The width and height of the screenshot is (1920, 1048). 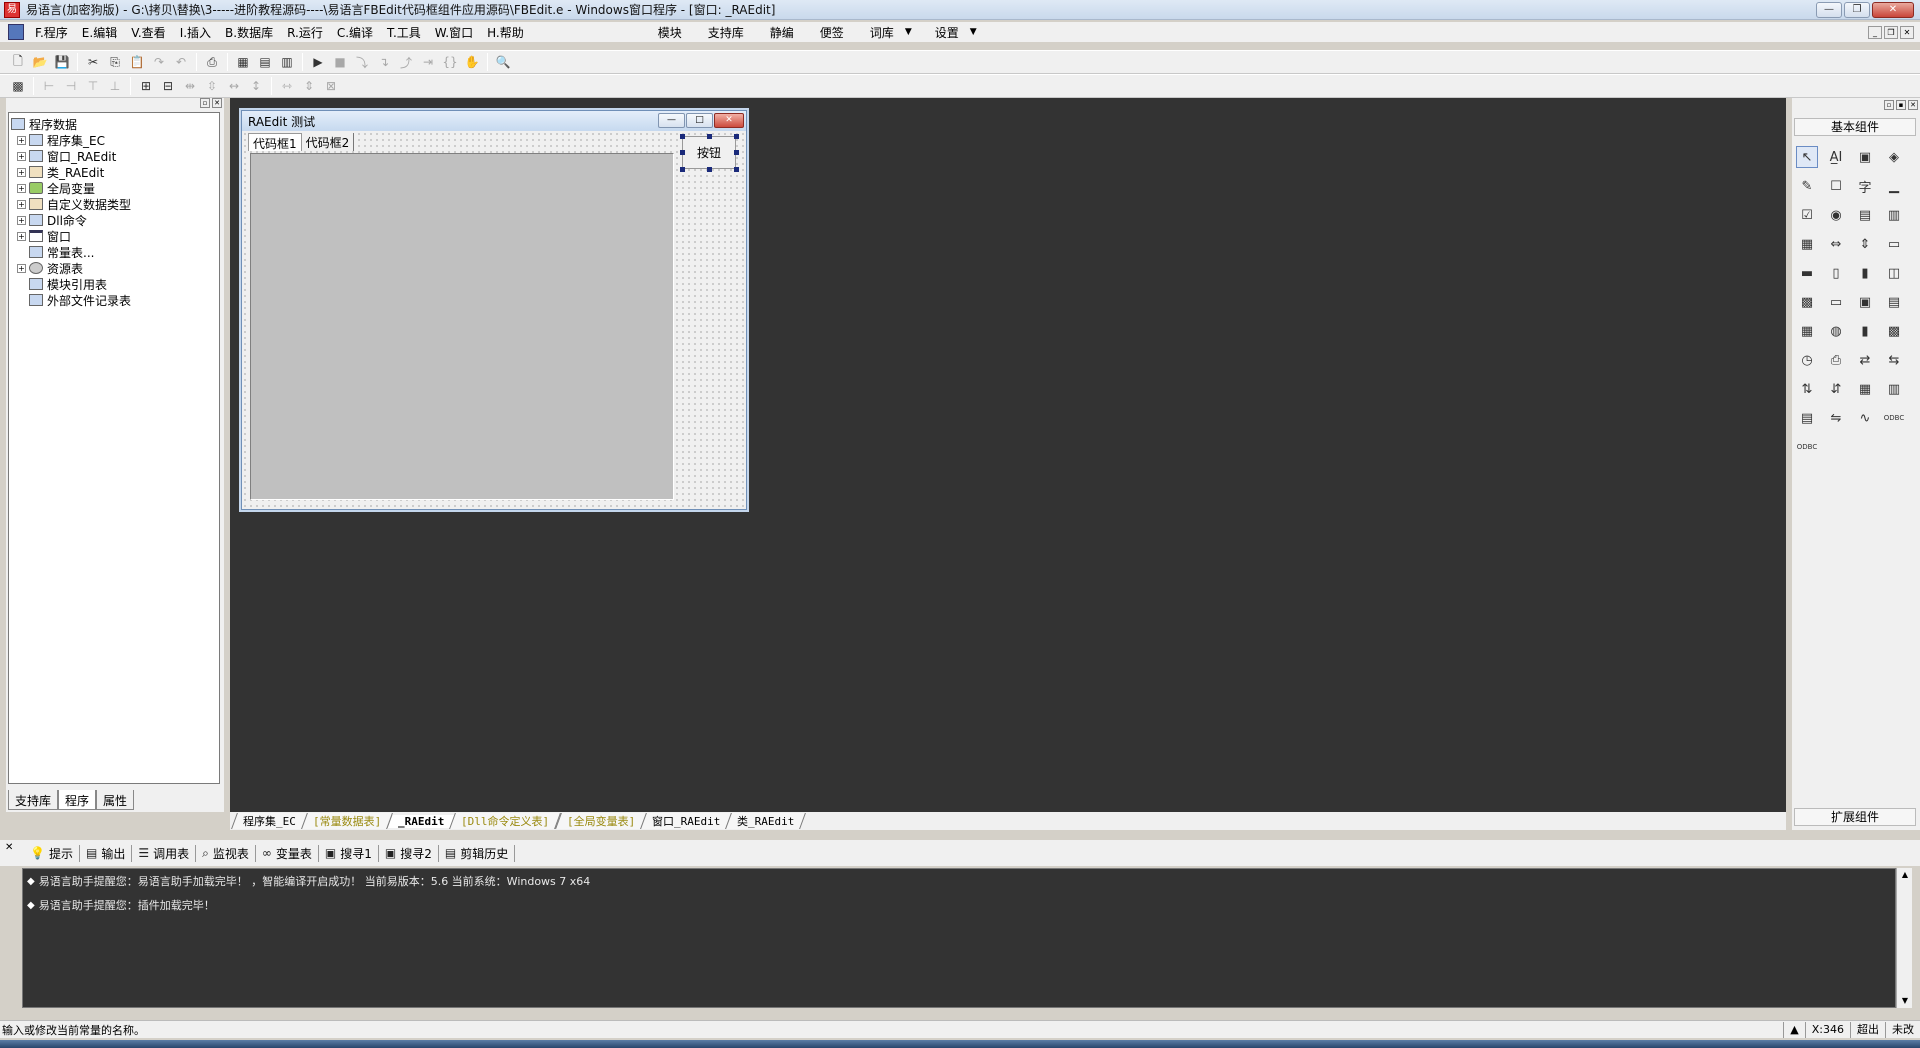 What do you see at coordinates (462, 326) in the screenshot?
I see `raedit-code-box` at bounding box center [462, 326].